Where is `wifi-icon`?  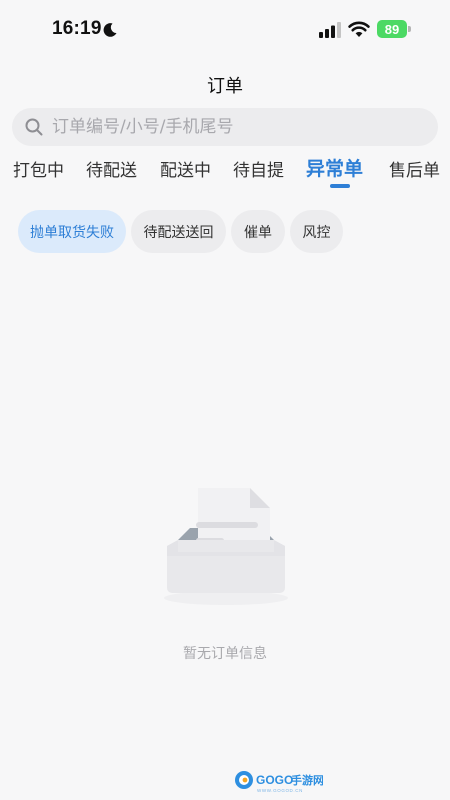
wifi-icon is located at coordinates (359, 29).